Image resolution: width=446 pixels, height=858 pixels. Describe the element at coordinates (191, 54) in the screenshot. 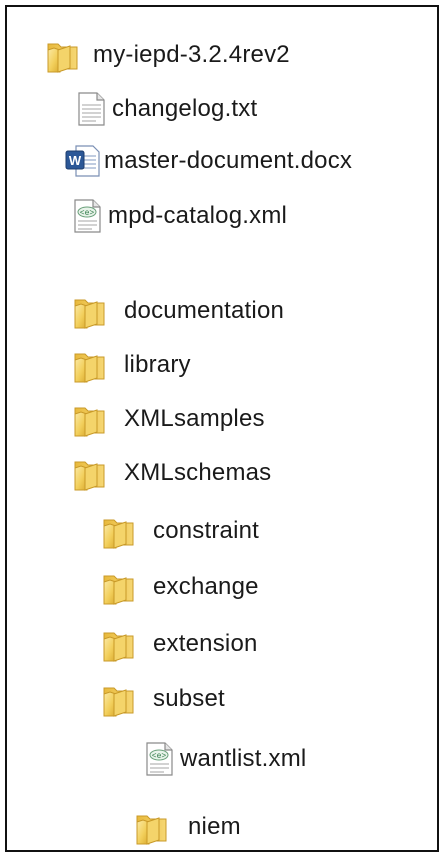

I see `tree-item-label: my-iepd-3.2.4rev2` at that location.